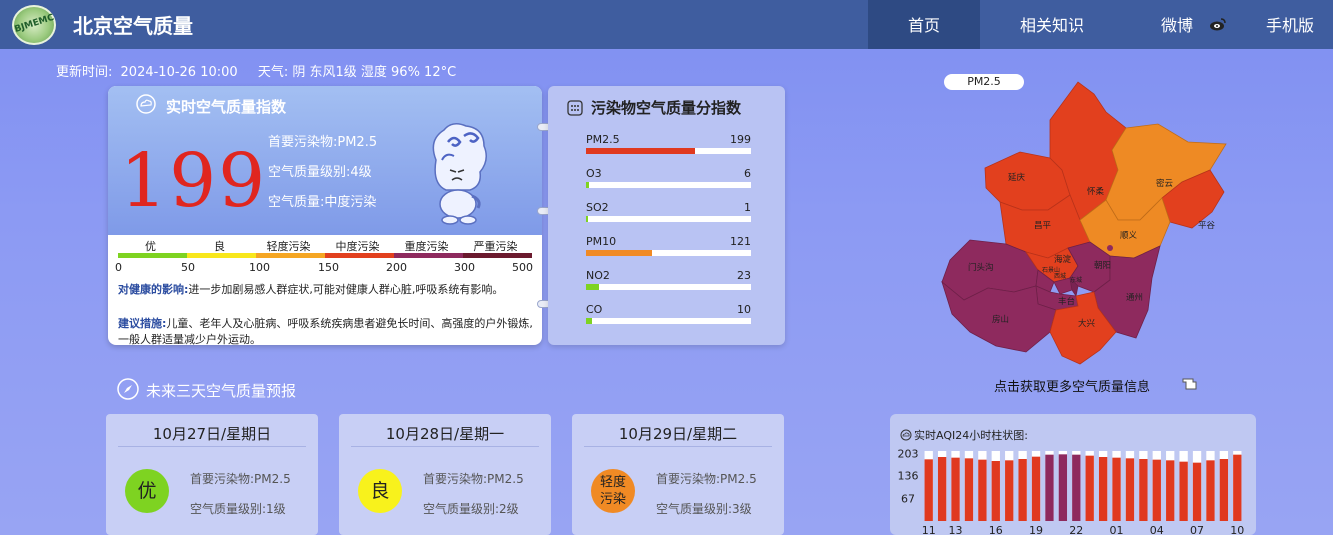  Describe the element at coordinates (908, 499) in the screenshot. I see `y-tick-label: 67` at that location.